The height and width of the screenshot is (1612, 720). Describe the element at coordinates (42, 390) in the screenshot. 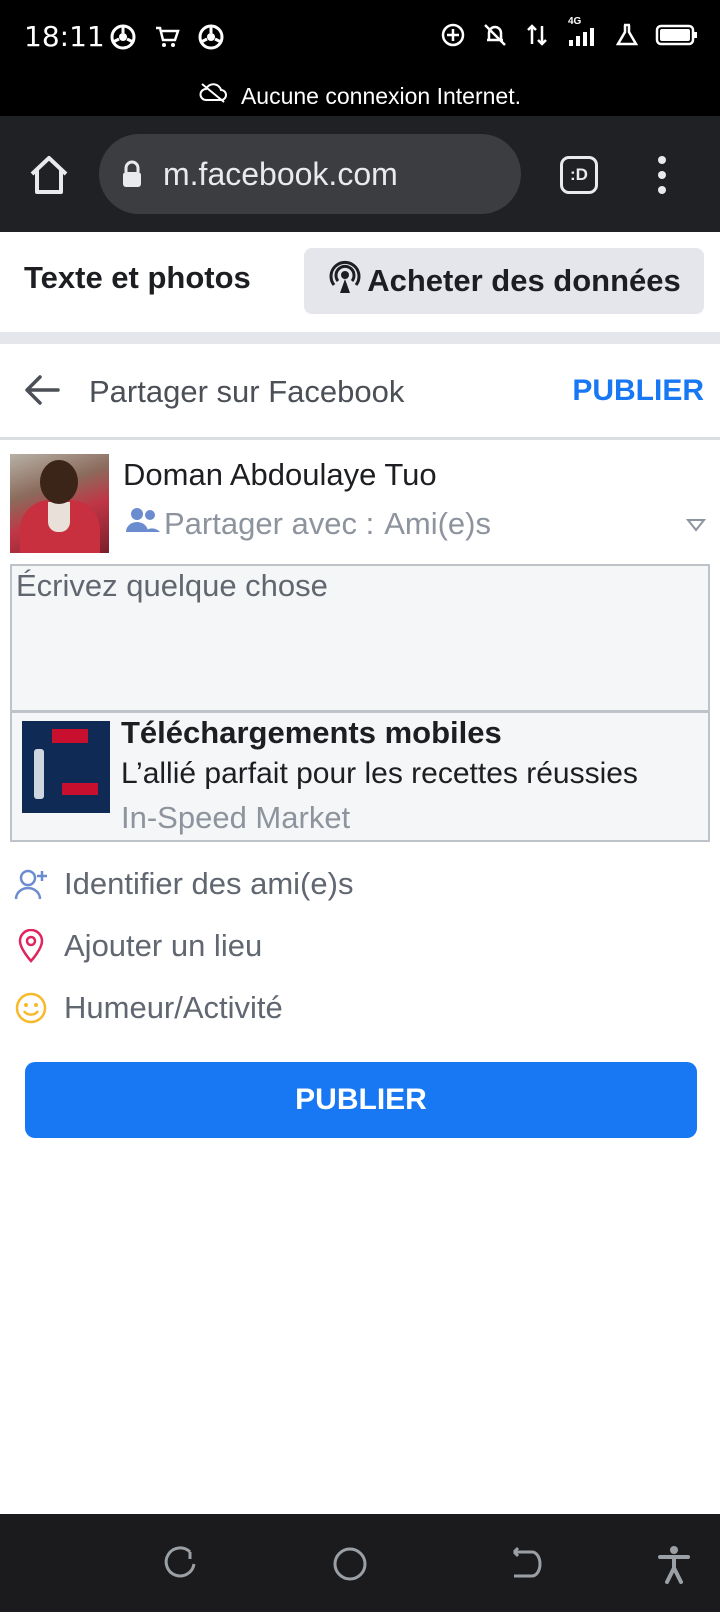

I see `back-arrow-icon` at that location.